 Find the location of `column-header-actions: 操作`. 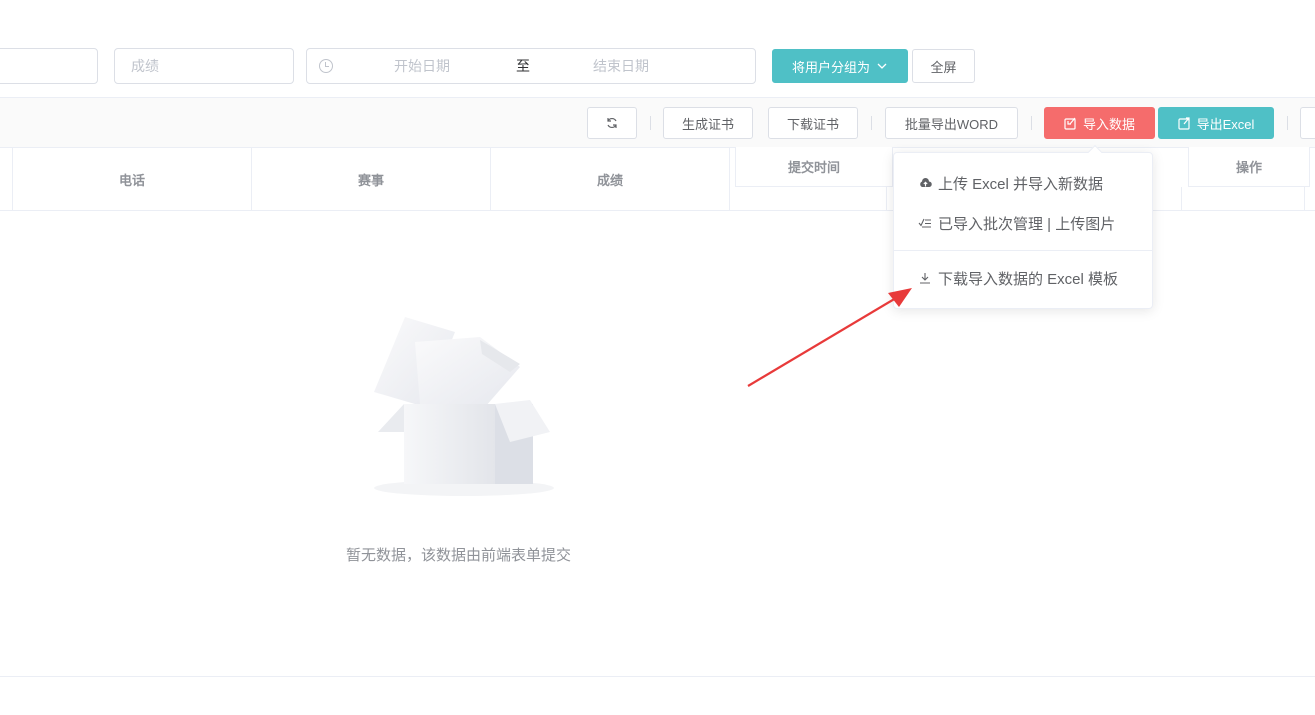

column-header-actions: 操作 is located at coordinates (1249, 167).